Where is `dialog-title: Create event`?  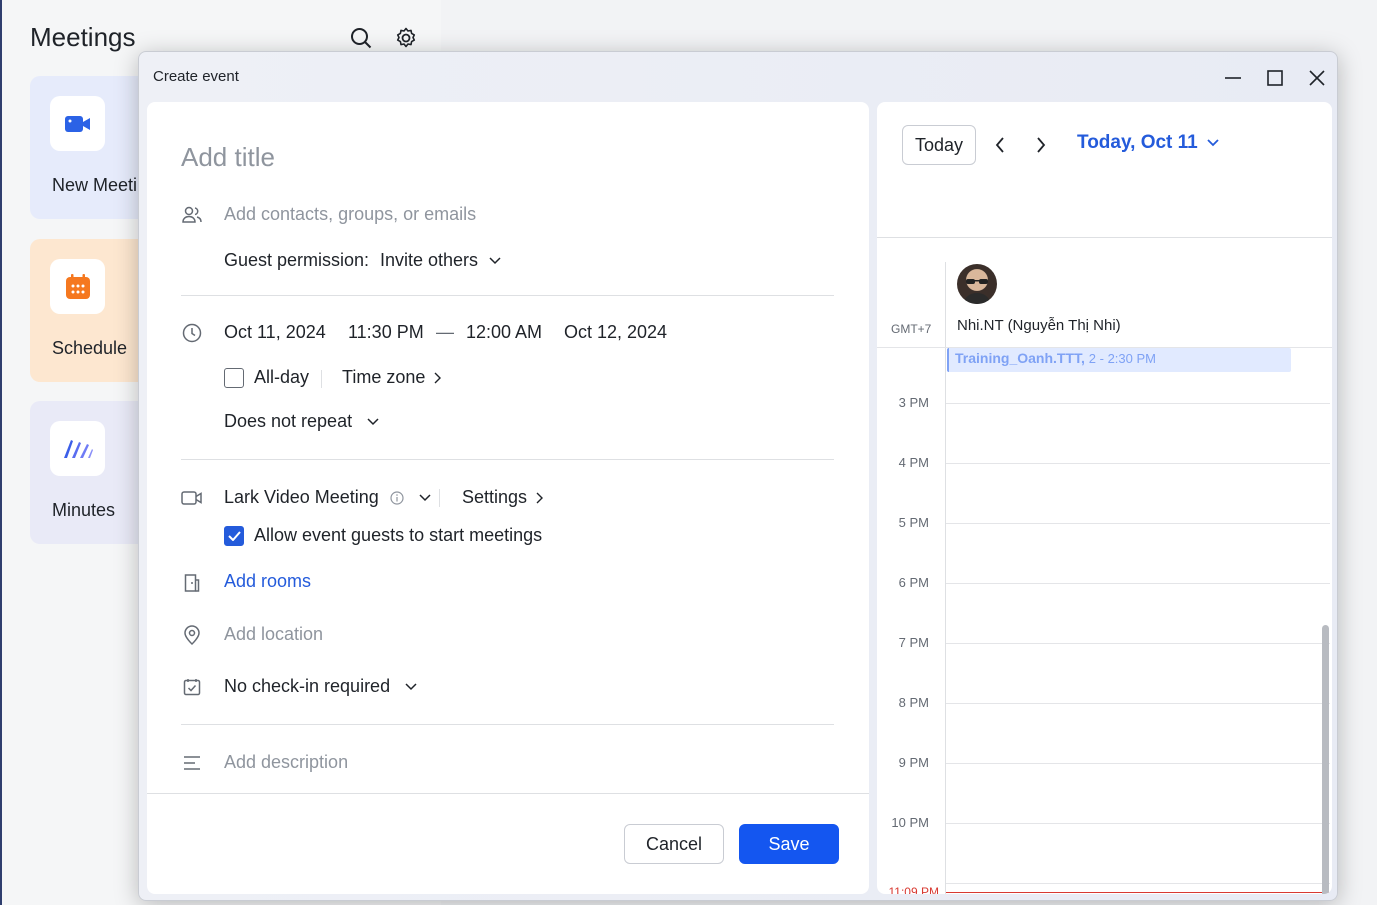
dialog-title: Create event is located at coordinates (196, 76).